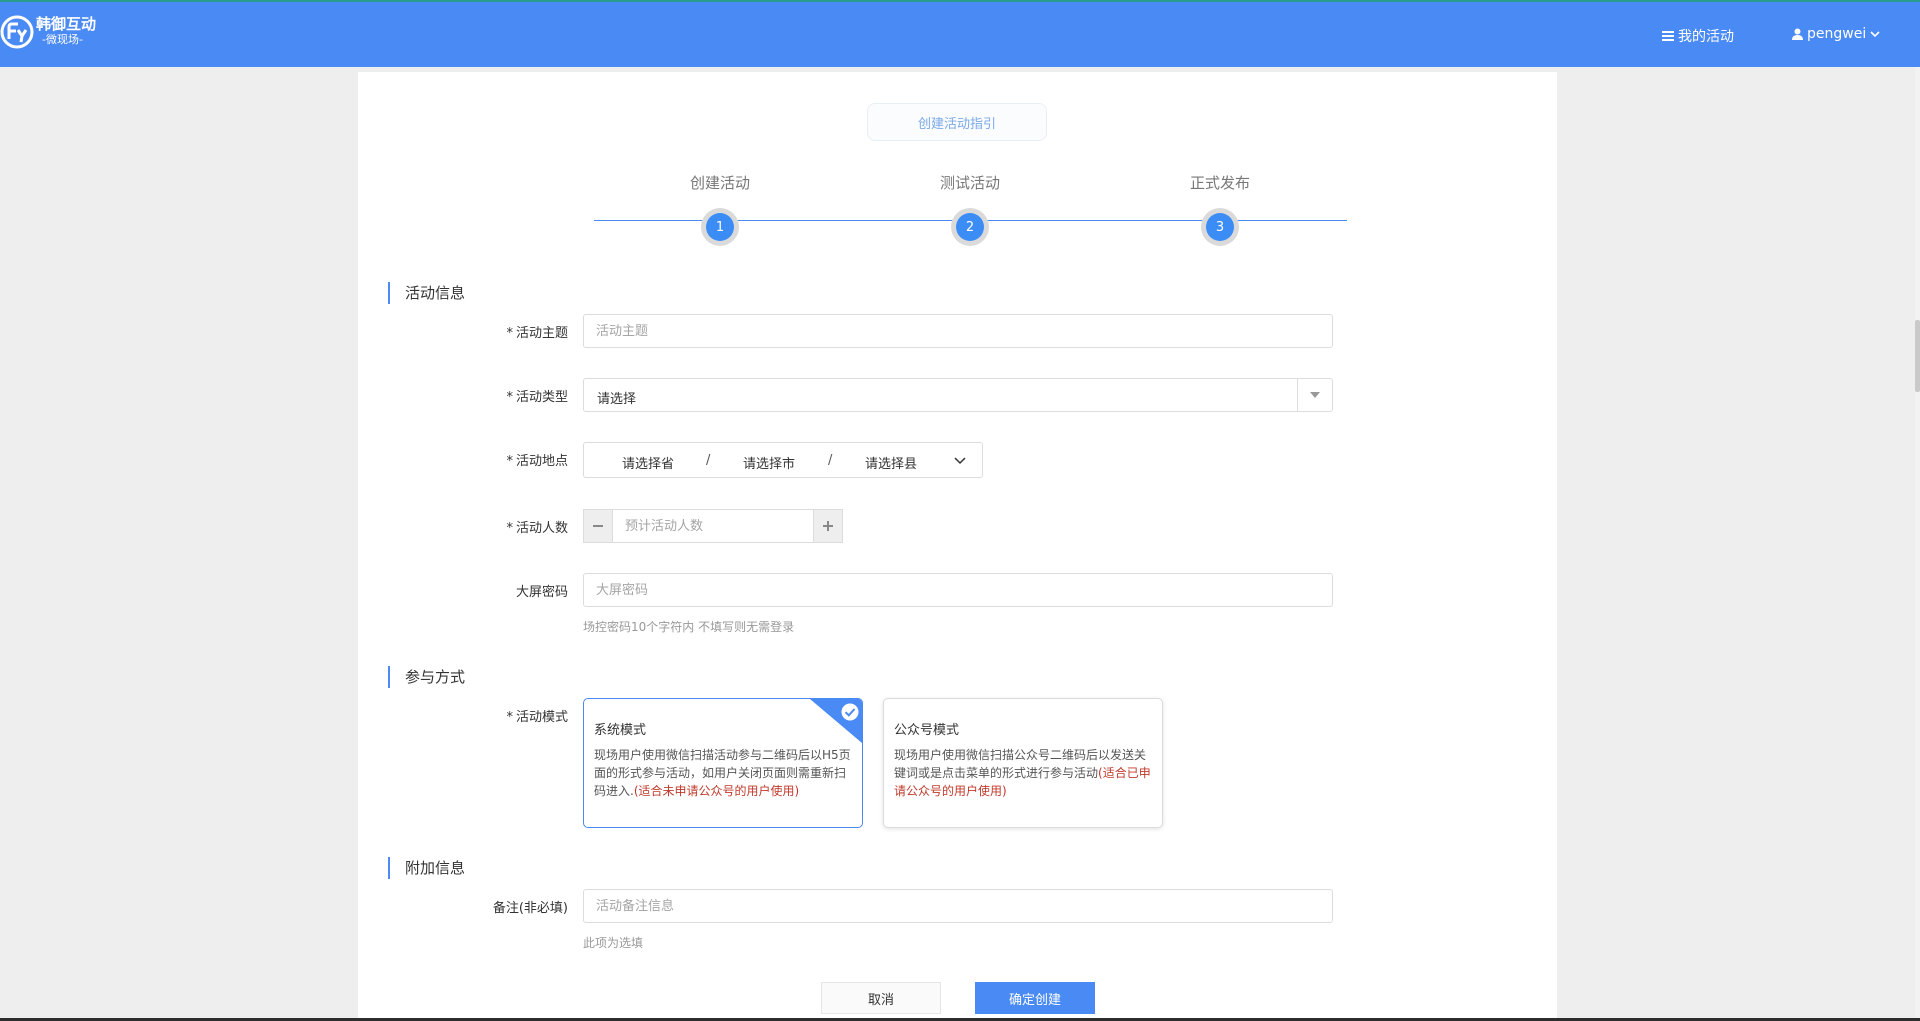 The image size is (1920, 1021). Describe the element at coordinates (960, 33) in the screenshot. I see `top-navbar: 韩御互动 -微现场- 我的活动 pengwei` at that location.